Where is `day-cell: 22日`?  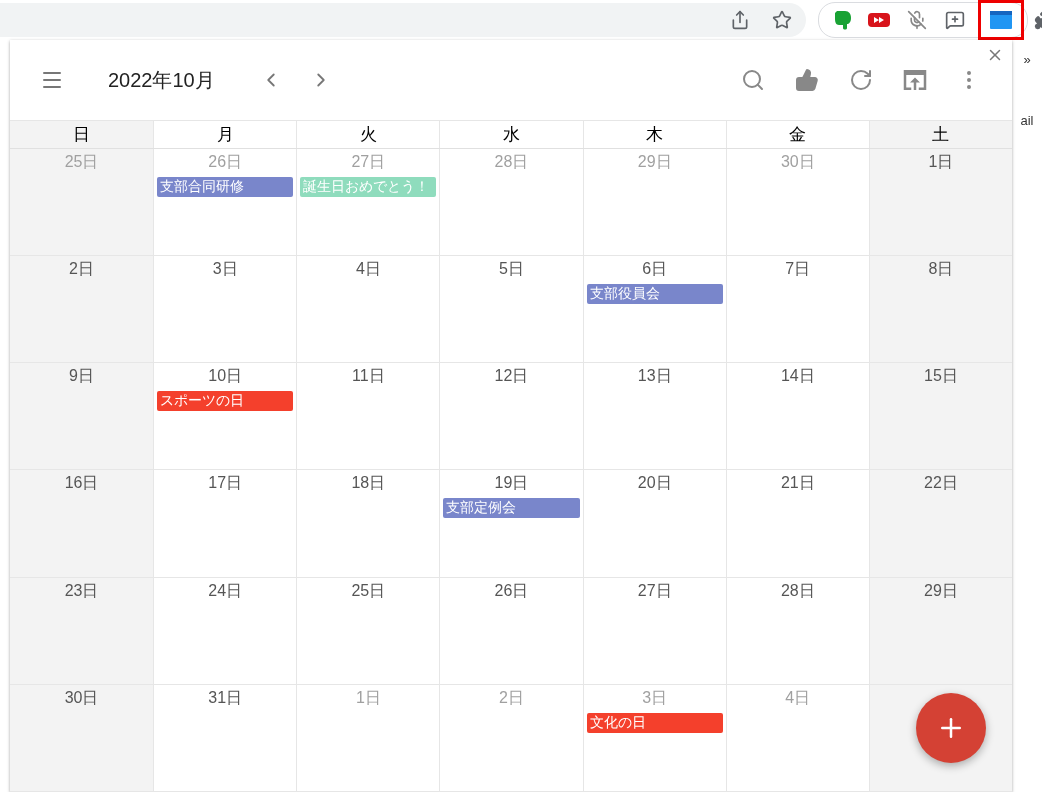
day-cell: 22日 is located at coordinates (940, 524).